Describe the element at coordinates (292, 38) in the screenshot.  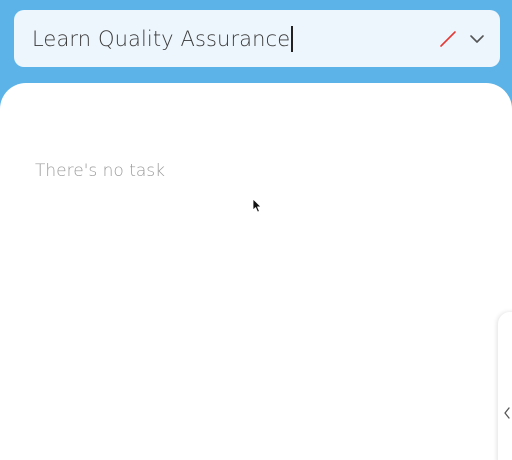
I see `text-caret` at that location.